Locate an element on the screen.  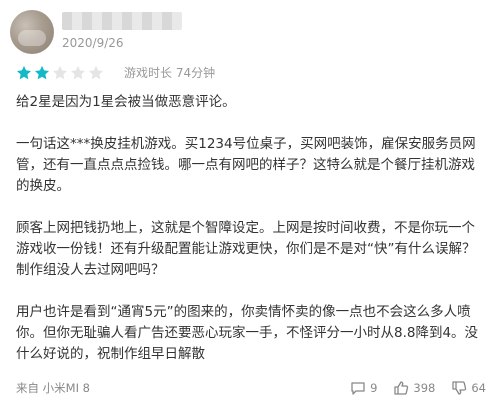
reply-button: 9 is located at coordinates (363, 388).